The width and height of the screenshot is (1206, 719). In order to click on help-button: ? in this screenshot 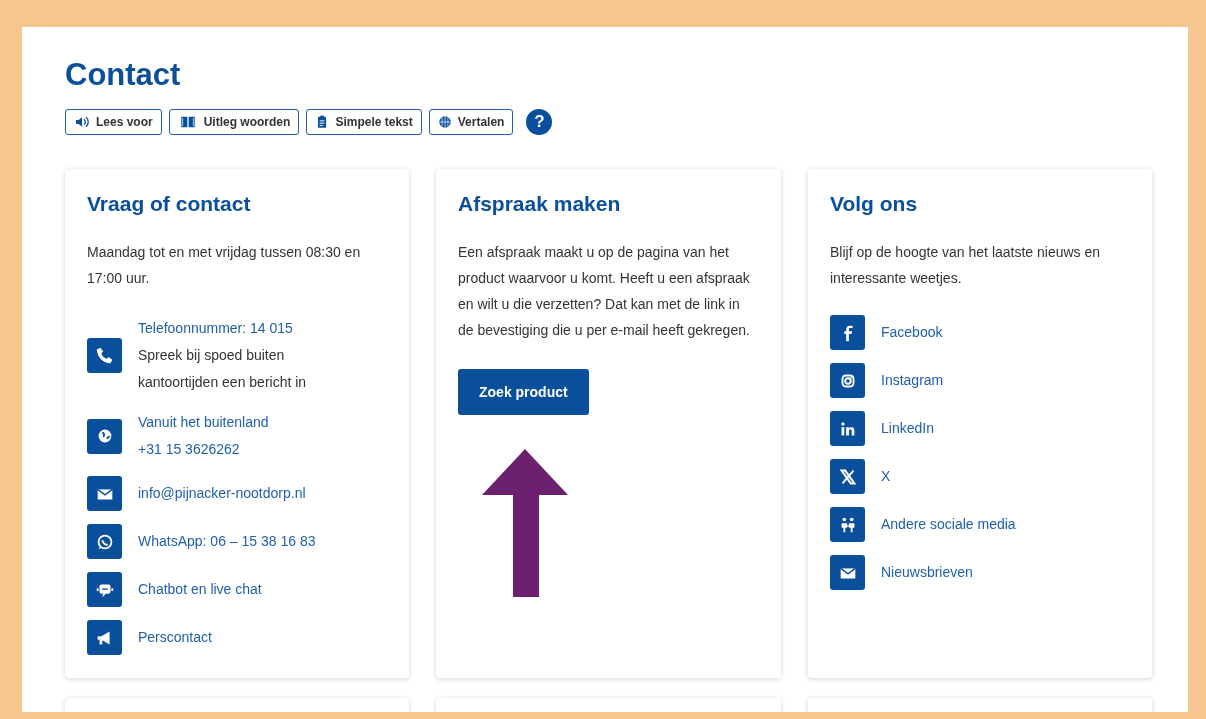, I will do `click(539, 122)`.